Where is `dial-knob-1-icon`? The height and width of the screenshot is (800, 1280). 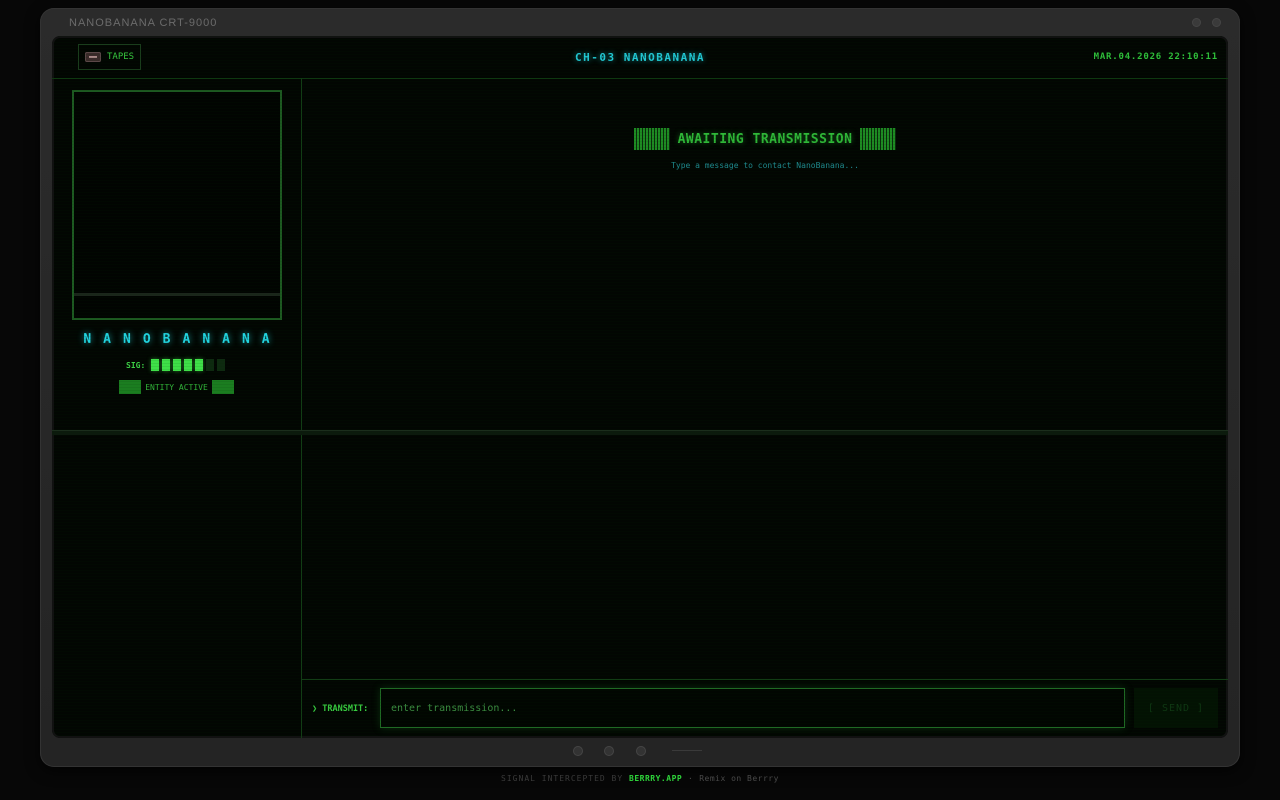
dial-knob-1-icon is located at coordinates (578, 751).